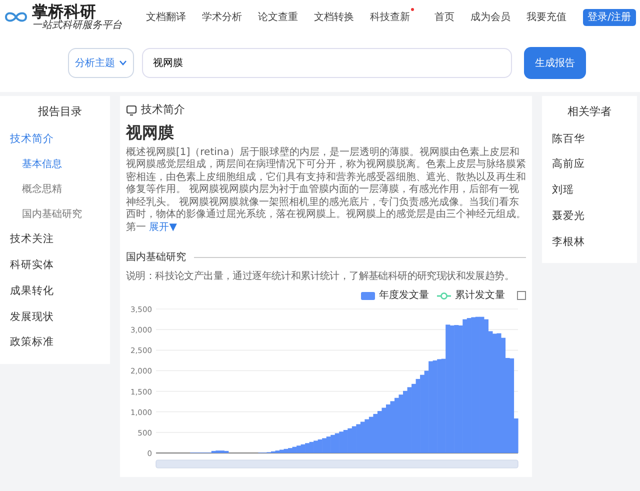  I want to click on description-text: 说明：科技论文产出量，通过逐年统计和累计统计，了解基础科研的研究现状和发展趋势。, so click(321, 277).